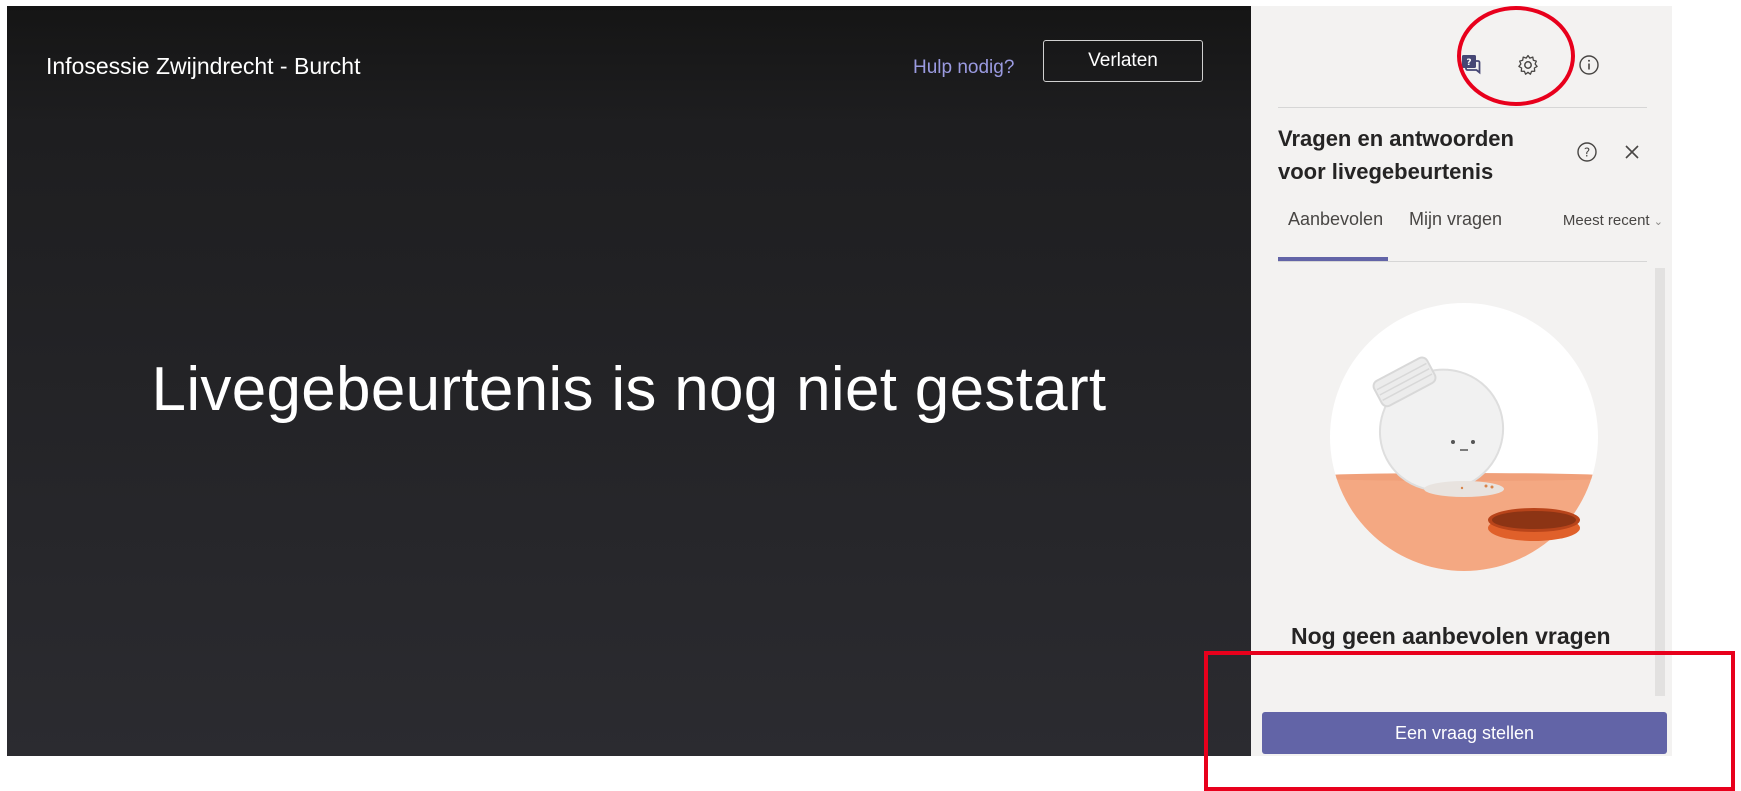 The width and height of the screenshot is (1741, 791). What do you see at coordinates (1335, 219) in the screenshot?
I see `tab-aanbevolen: Aanbevolen` at bounding box center [1335, 219].